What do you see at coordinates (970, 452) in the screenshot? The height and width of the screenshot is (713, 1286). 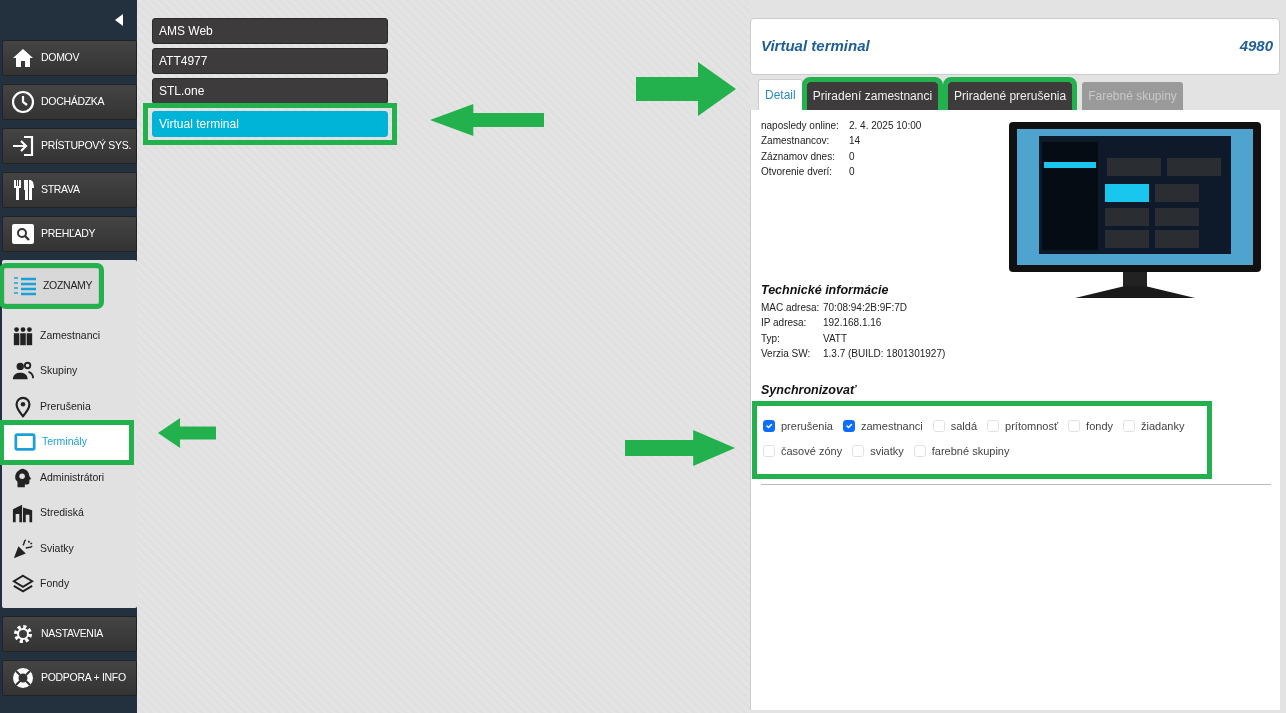 I see `checkbox-label: farebné skupiny` at bounding box center [970, 452].